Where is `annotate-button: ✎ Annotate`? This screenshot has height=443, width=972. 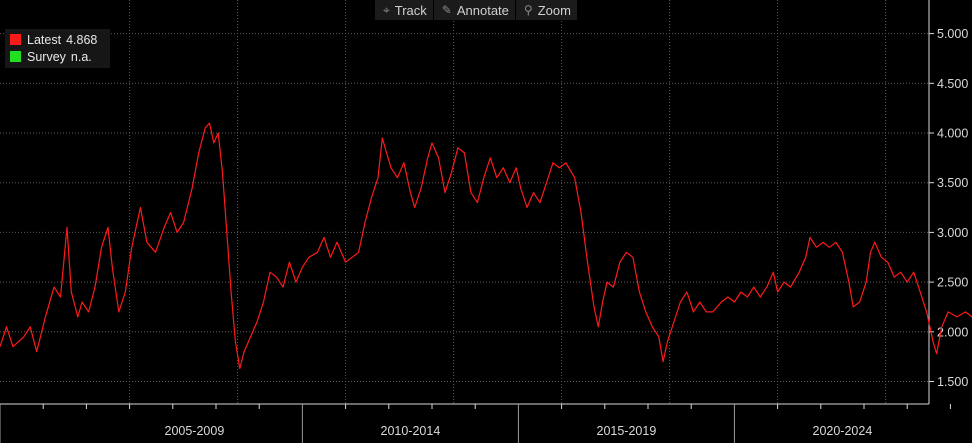
annotate-button: ✎ Annotate is located at coordinates (475, 10).